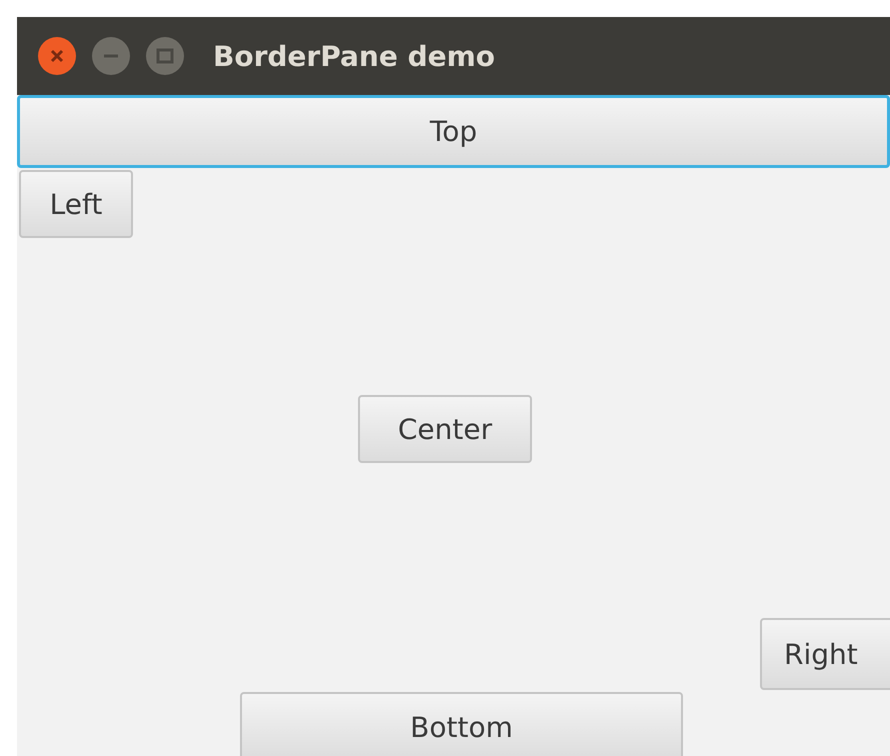 Image resolution: width=890 pixels, height=756 pixels. Describe the element at coordinates (445, 429) in the screenshot. I see `center-button: Center` at that location.